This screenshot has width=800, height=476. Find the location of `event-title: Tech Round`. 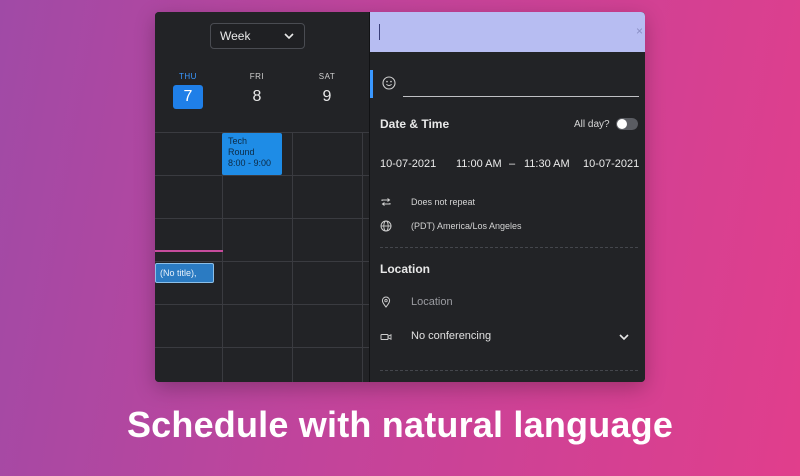

event-title: Tech Round is located at coordinates (241, 146).